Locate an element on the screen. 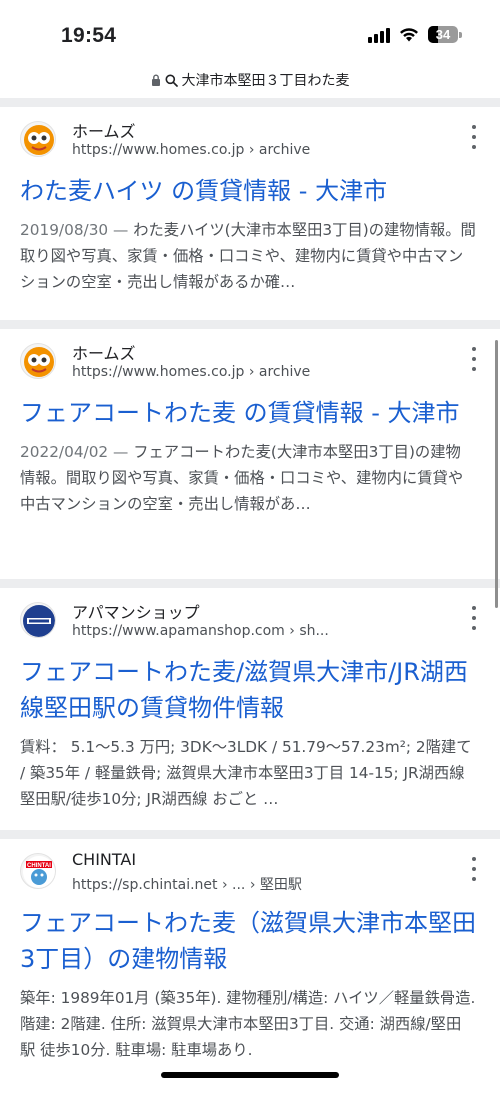 The image size is (500, 1099). chintai-icon: CHINTAI is located at coordinates (38, 871).